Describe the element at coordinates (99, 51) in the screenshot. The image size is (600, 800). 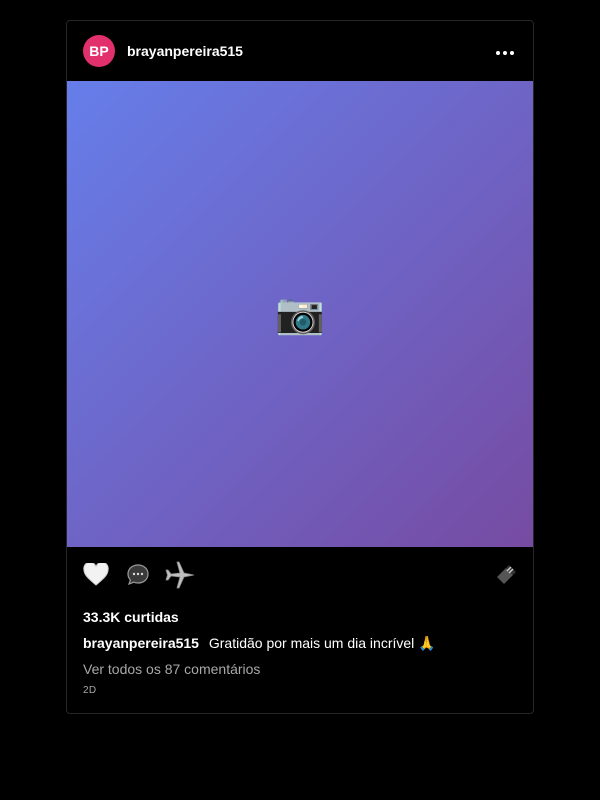
I see `avatar: BP` at that location.